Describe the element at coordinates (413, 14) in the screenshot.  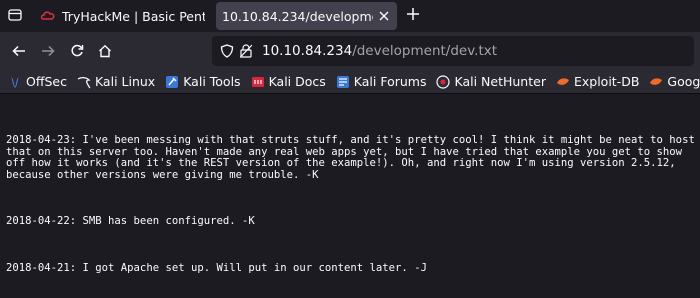
I see `new-tab-icon` at that location.